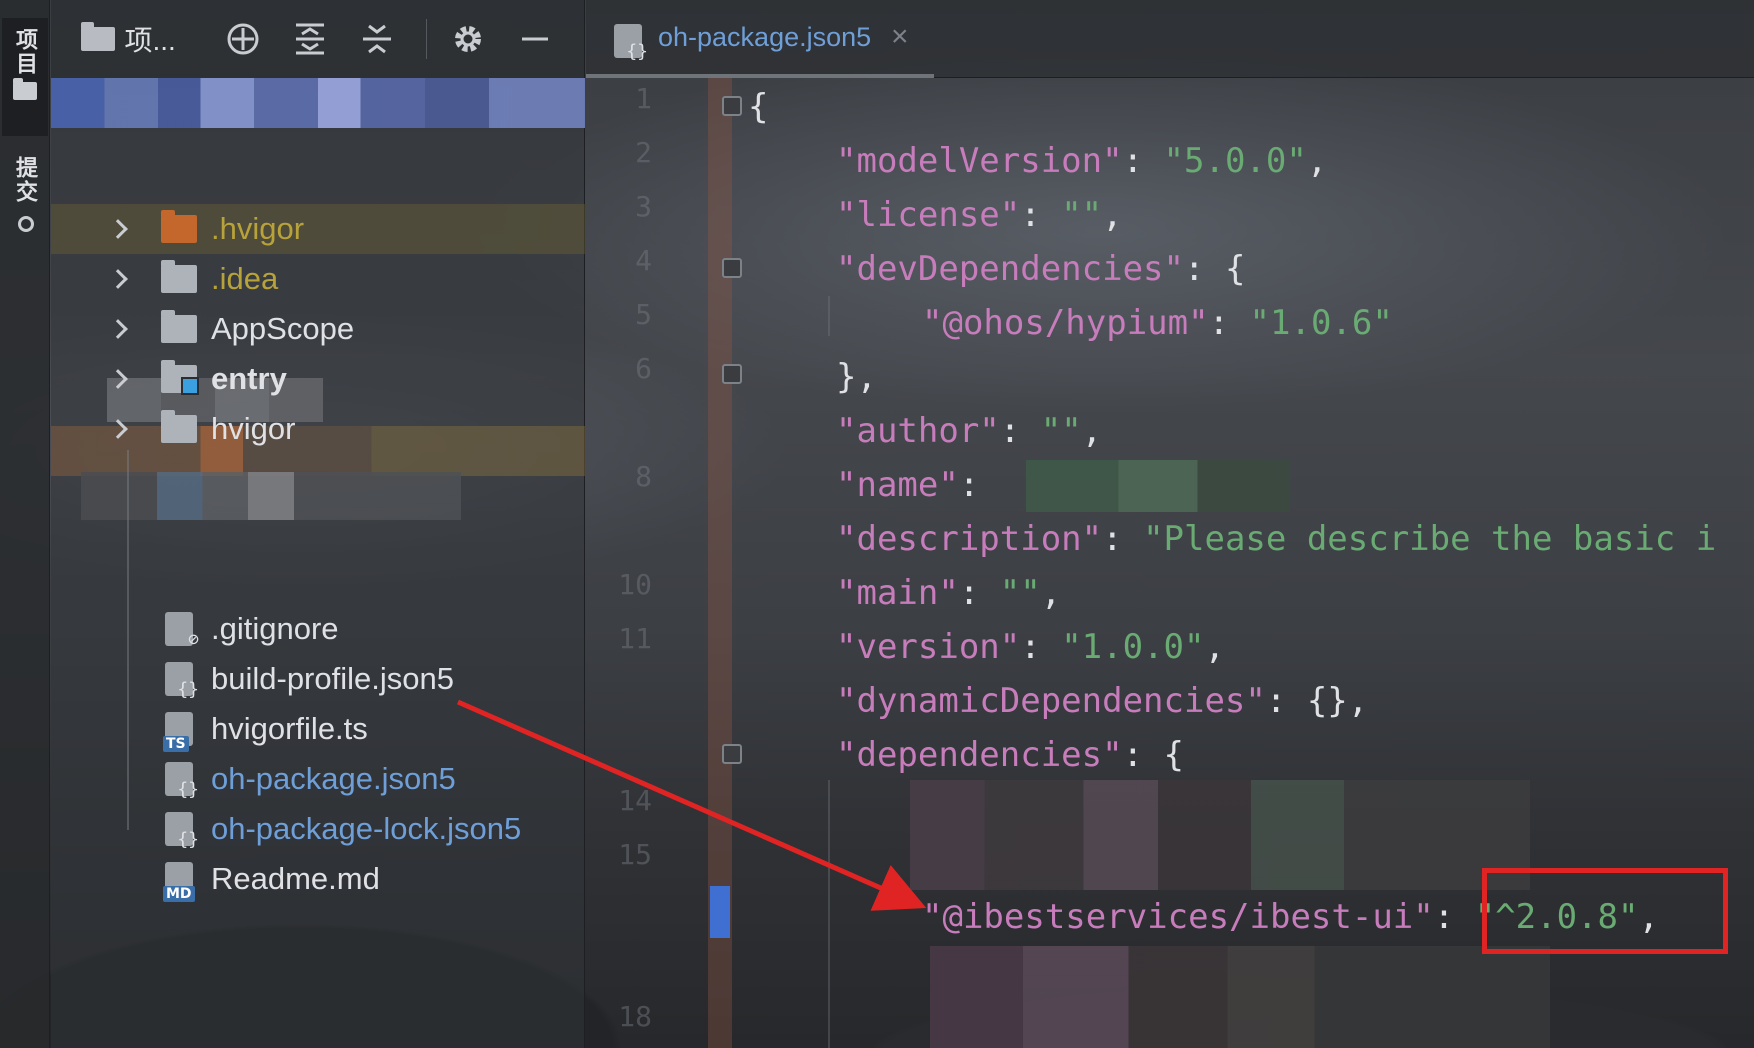 This screenshot has height=1048, width=1754. What do you see at coordinates (897, 485) in the screenshot?
I see `json-key: "name"` at bounding box center [897, 485].